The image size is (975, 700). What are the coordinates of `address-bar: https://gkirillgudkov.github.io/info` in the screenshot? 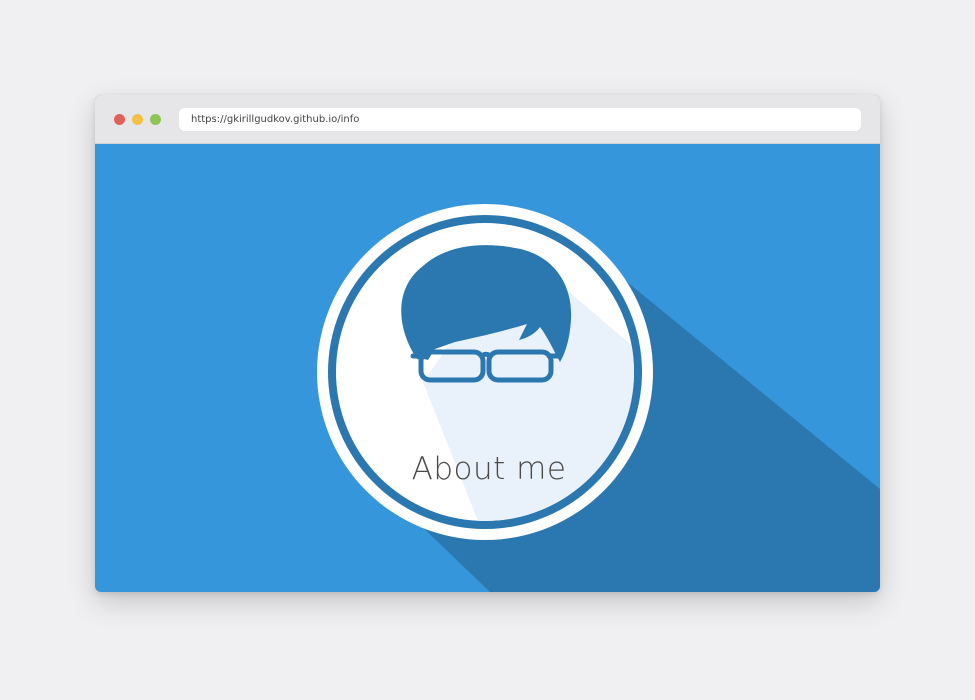 It's located at (520, 119).